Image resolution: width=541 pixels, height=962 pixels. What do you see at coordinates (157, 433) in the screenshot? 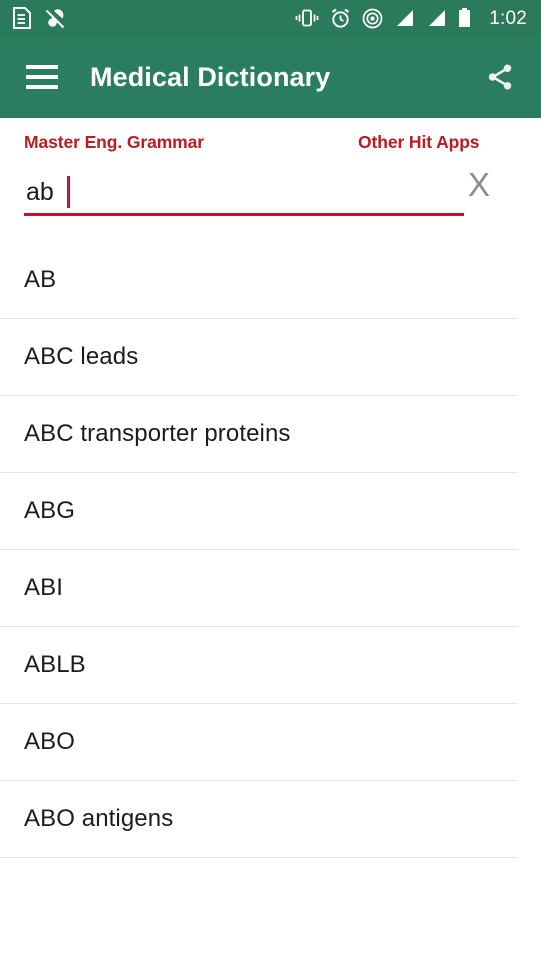
I see `list-item-label: ABC transporter proteins` at bounding box center [157, 433].